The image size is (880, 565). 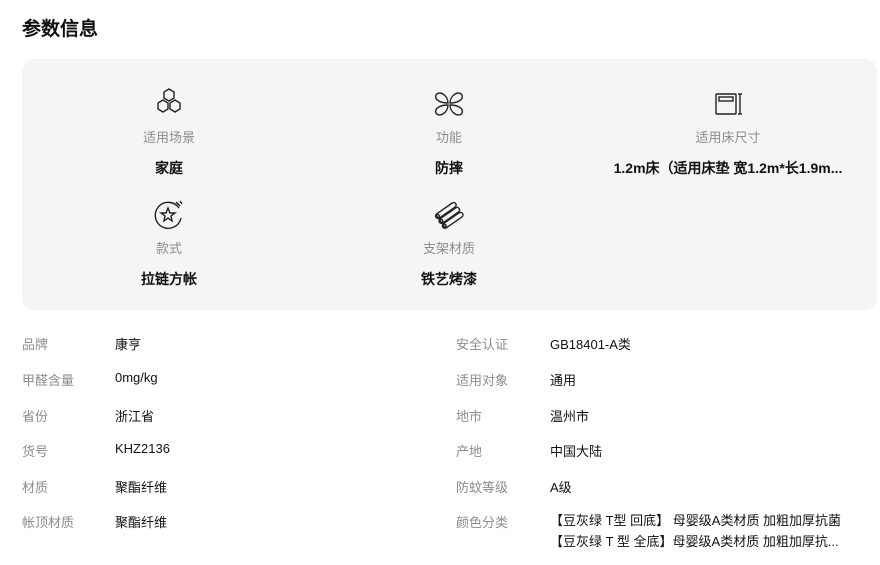 I want to click on feature-value: 铁艺烤漆, so click(x=449, y=279).